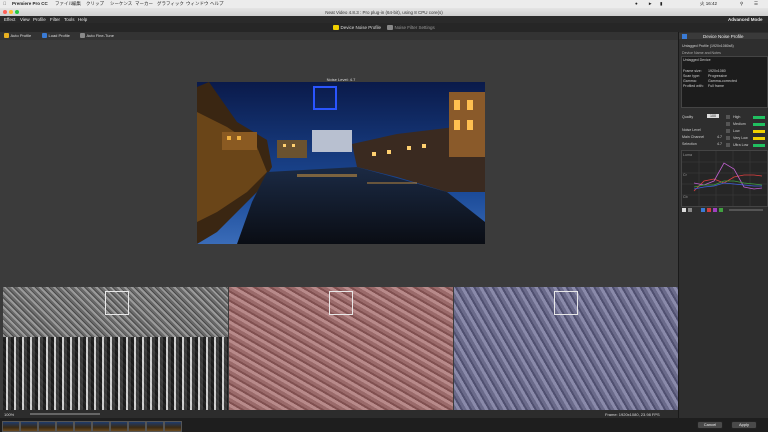  I want to click on button-label: Load Profile, so click(59, 35).